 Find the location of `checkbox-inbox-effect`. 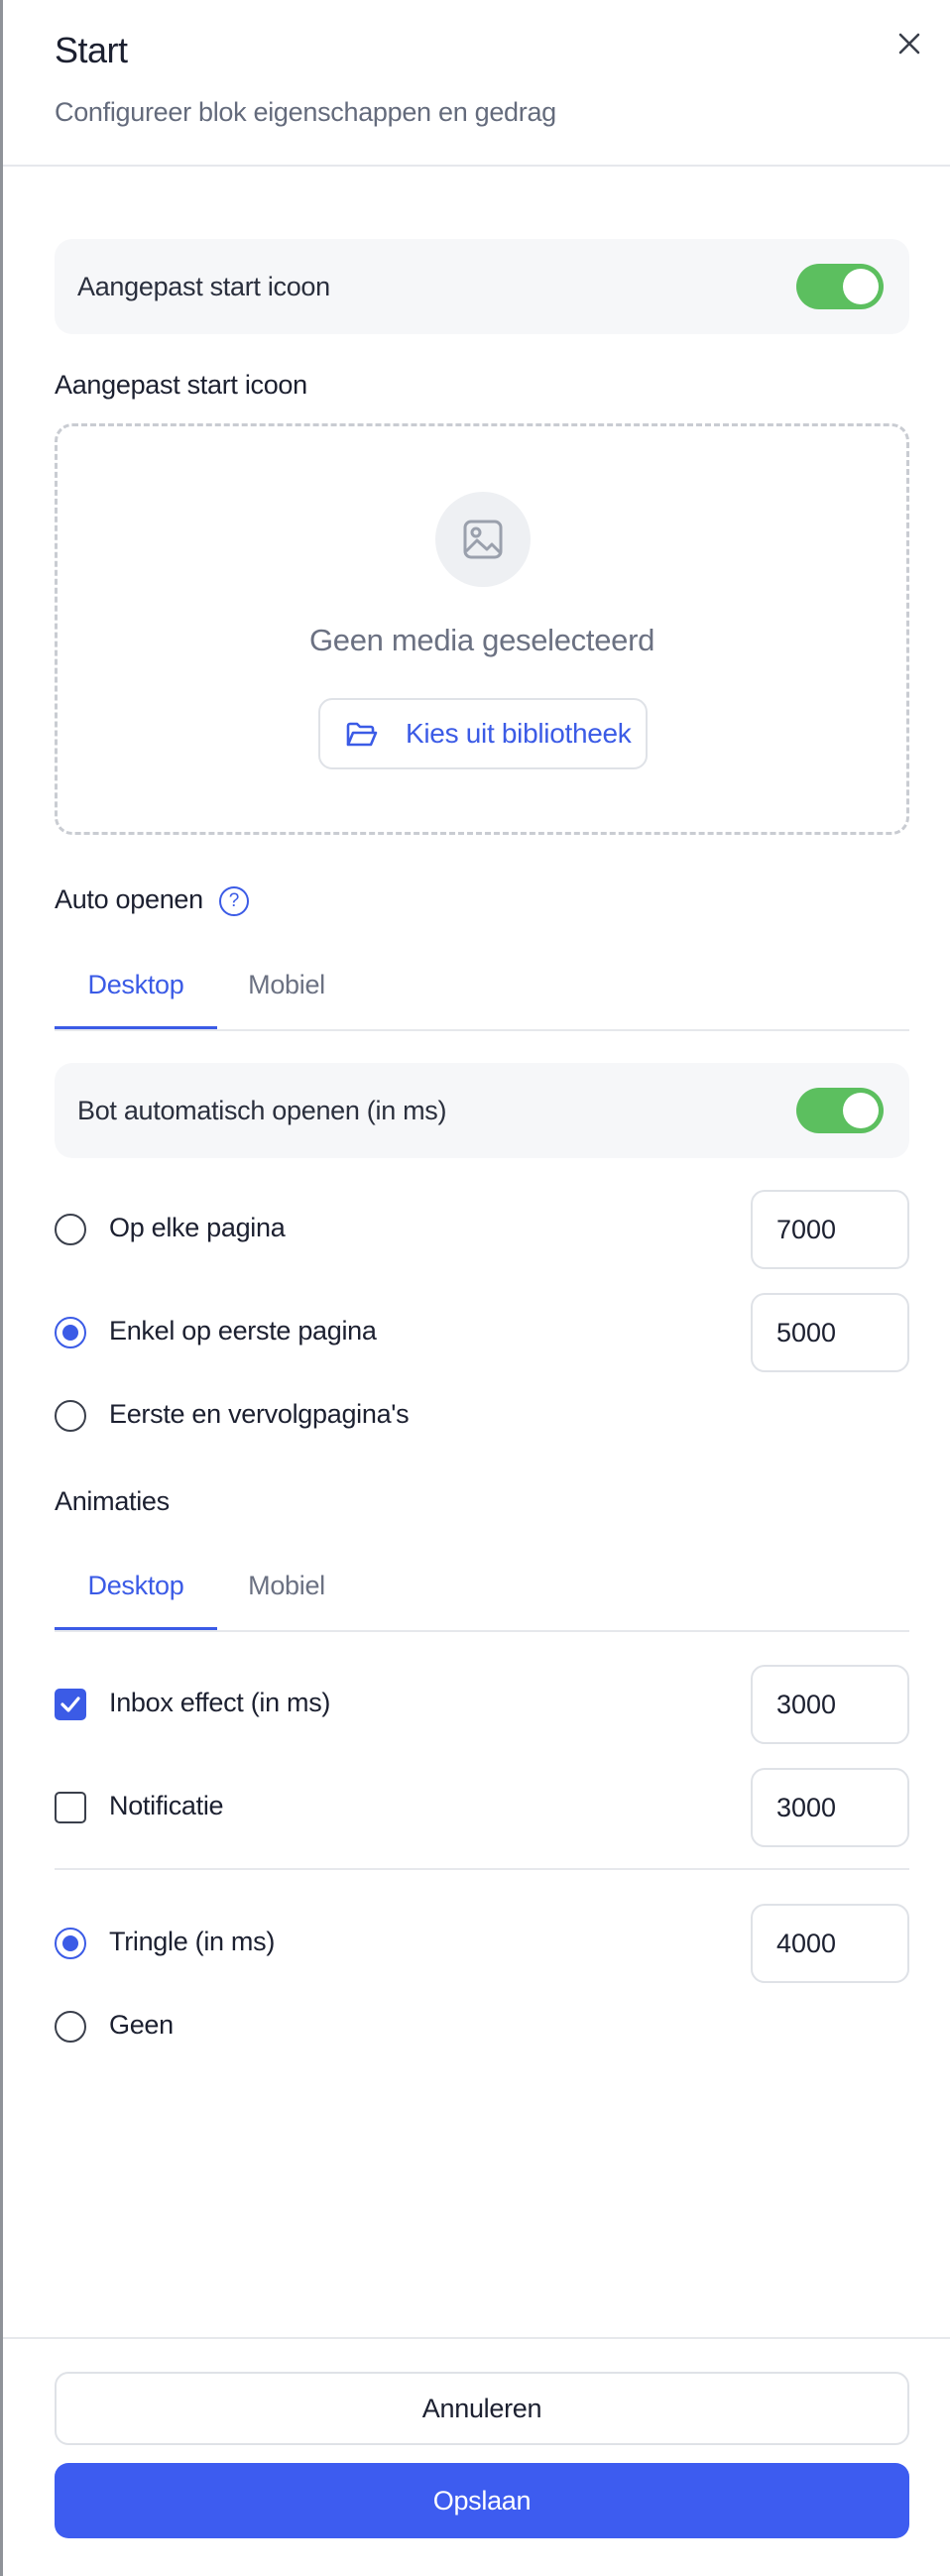

checkbox-inbox-effect is located at coordinates (70, 1705).